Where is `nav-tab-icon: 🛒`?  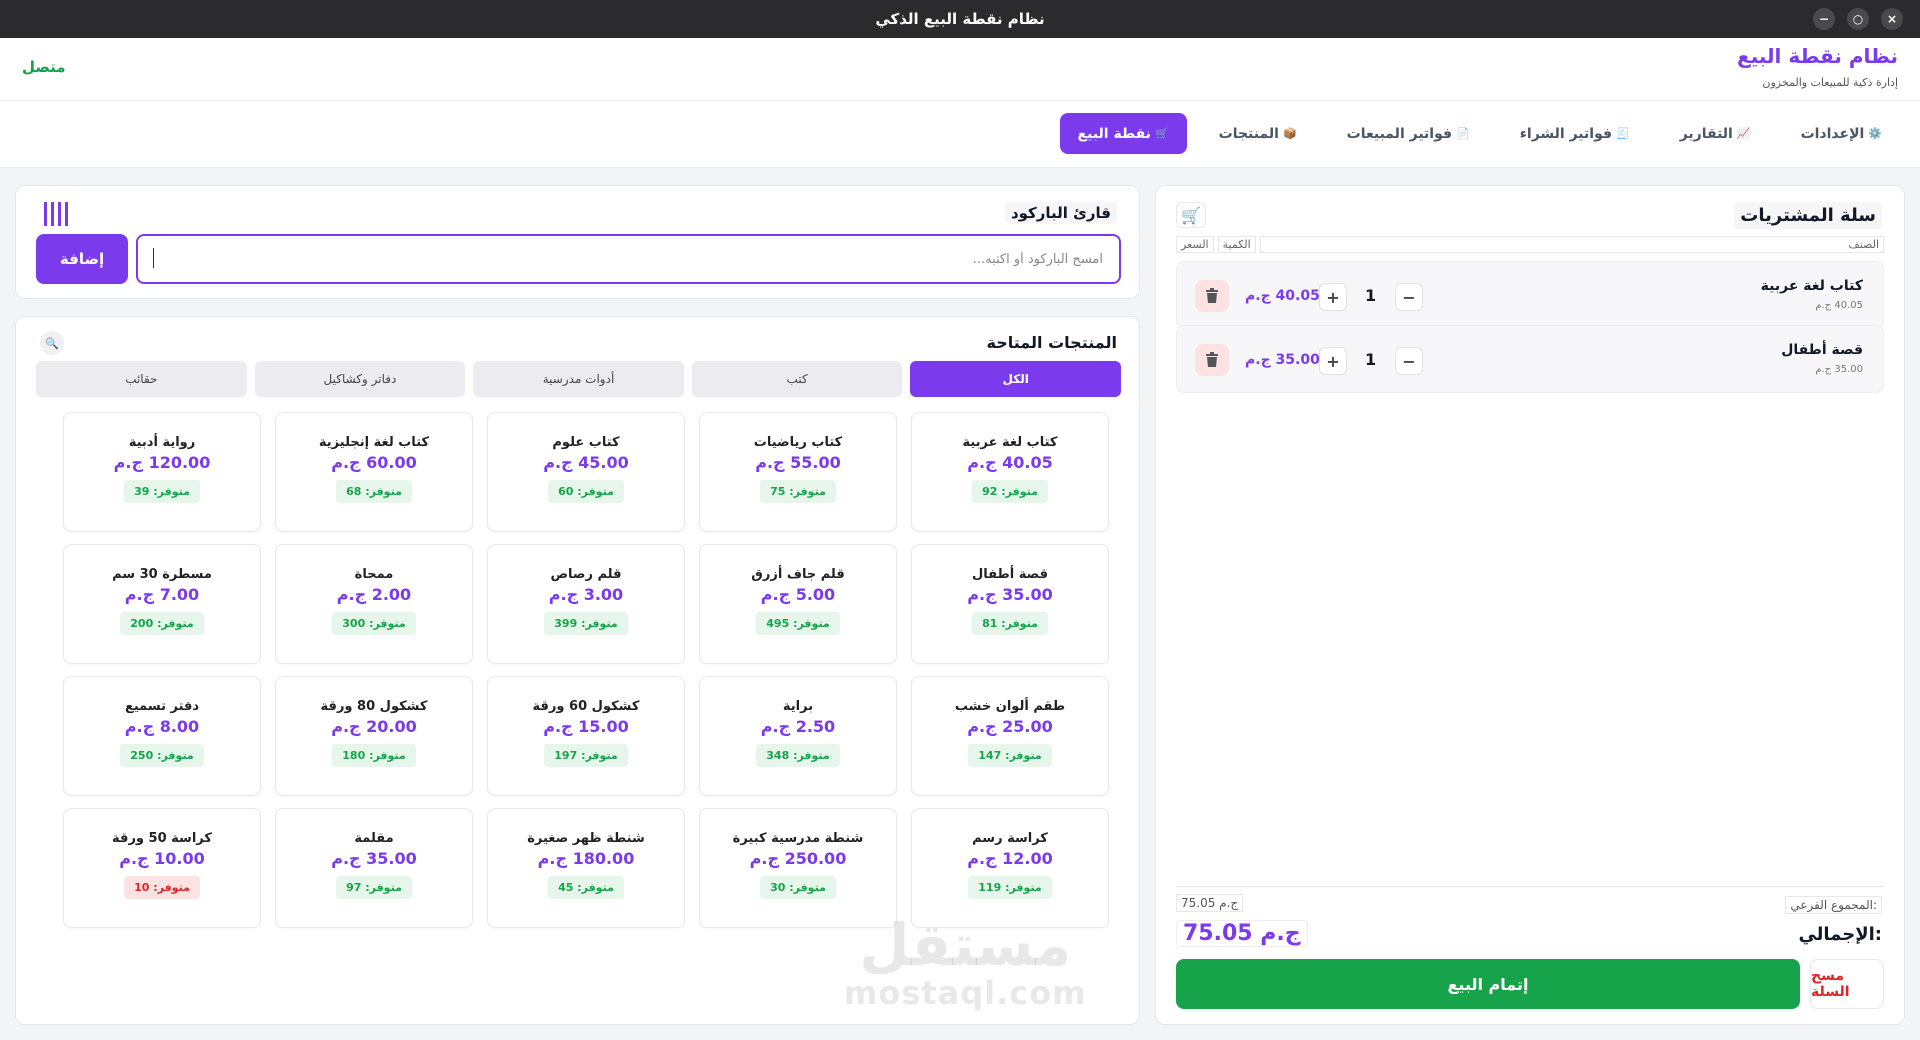
nav-tab-icon: 🛒 is located at coordinates (1161, 133).